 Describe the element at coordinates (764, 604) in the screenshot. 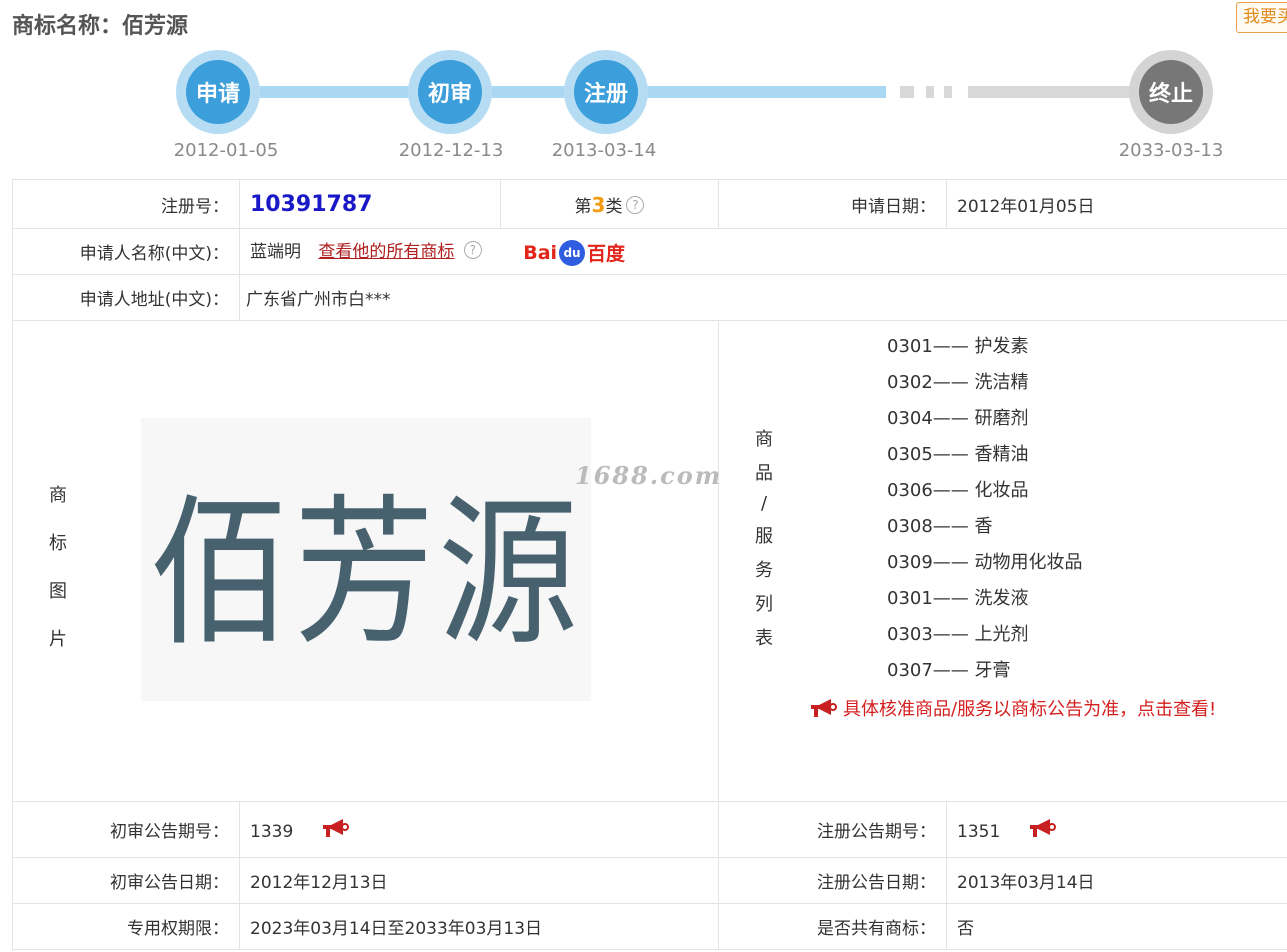

I see `goods-label-char: 列` at that location.